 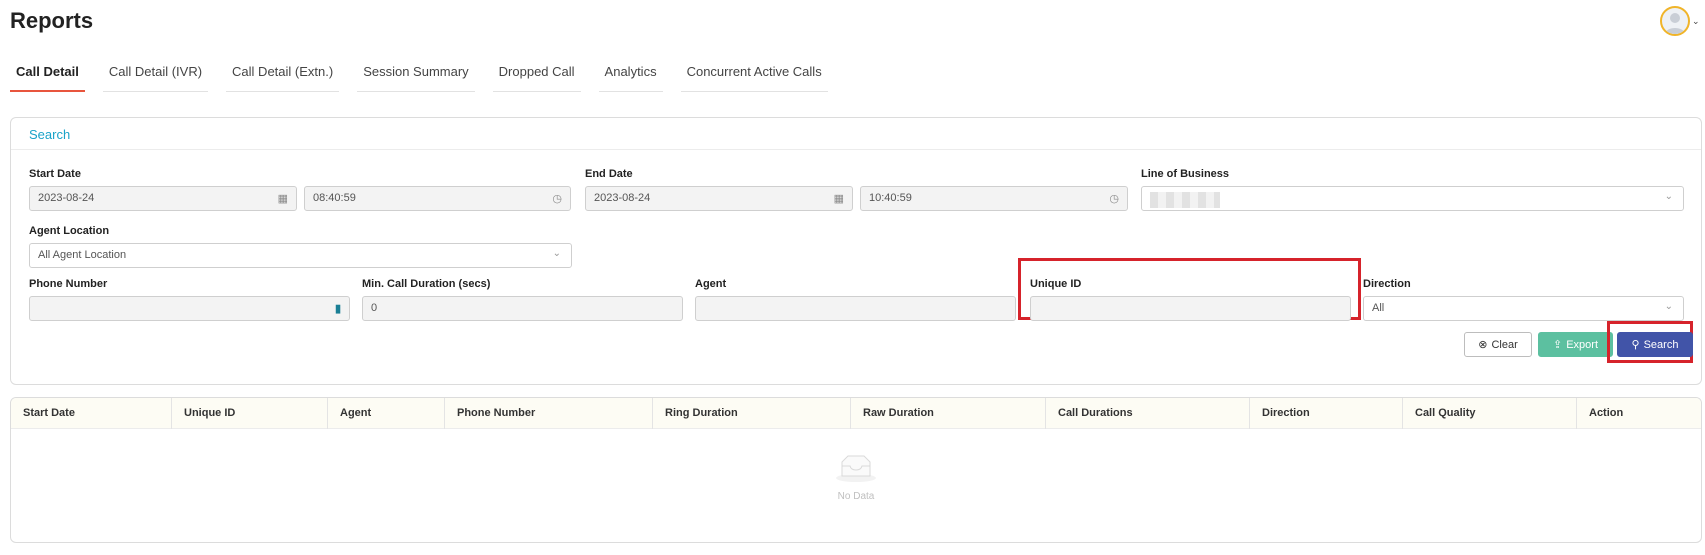 What do you see at coordinates (189, 308) in the screenshot?
I see `phone-number-input: ▮` at bounding box center [189, 308].